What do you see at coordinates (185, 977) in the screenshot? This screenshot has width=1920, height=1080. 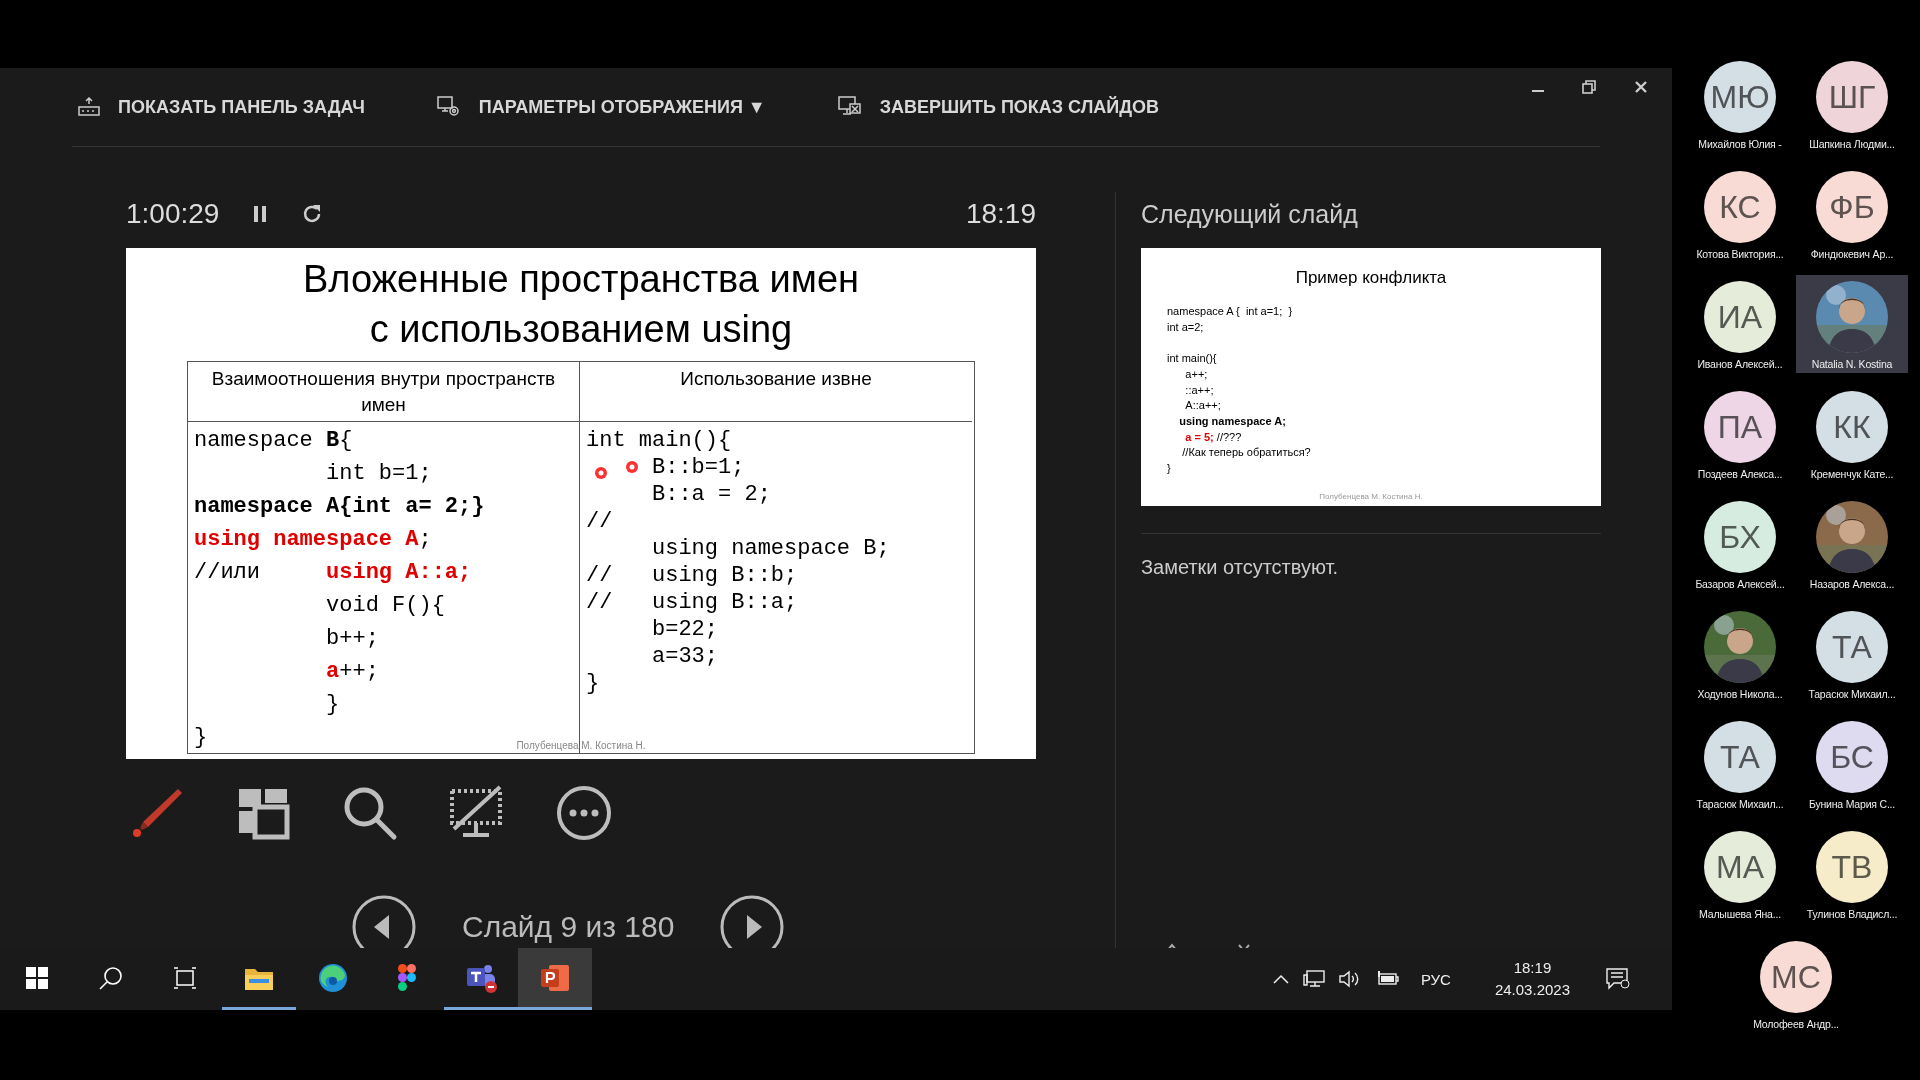 I see `task-view-icon` at bounding box center [185, 977].